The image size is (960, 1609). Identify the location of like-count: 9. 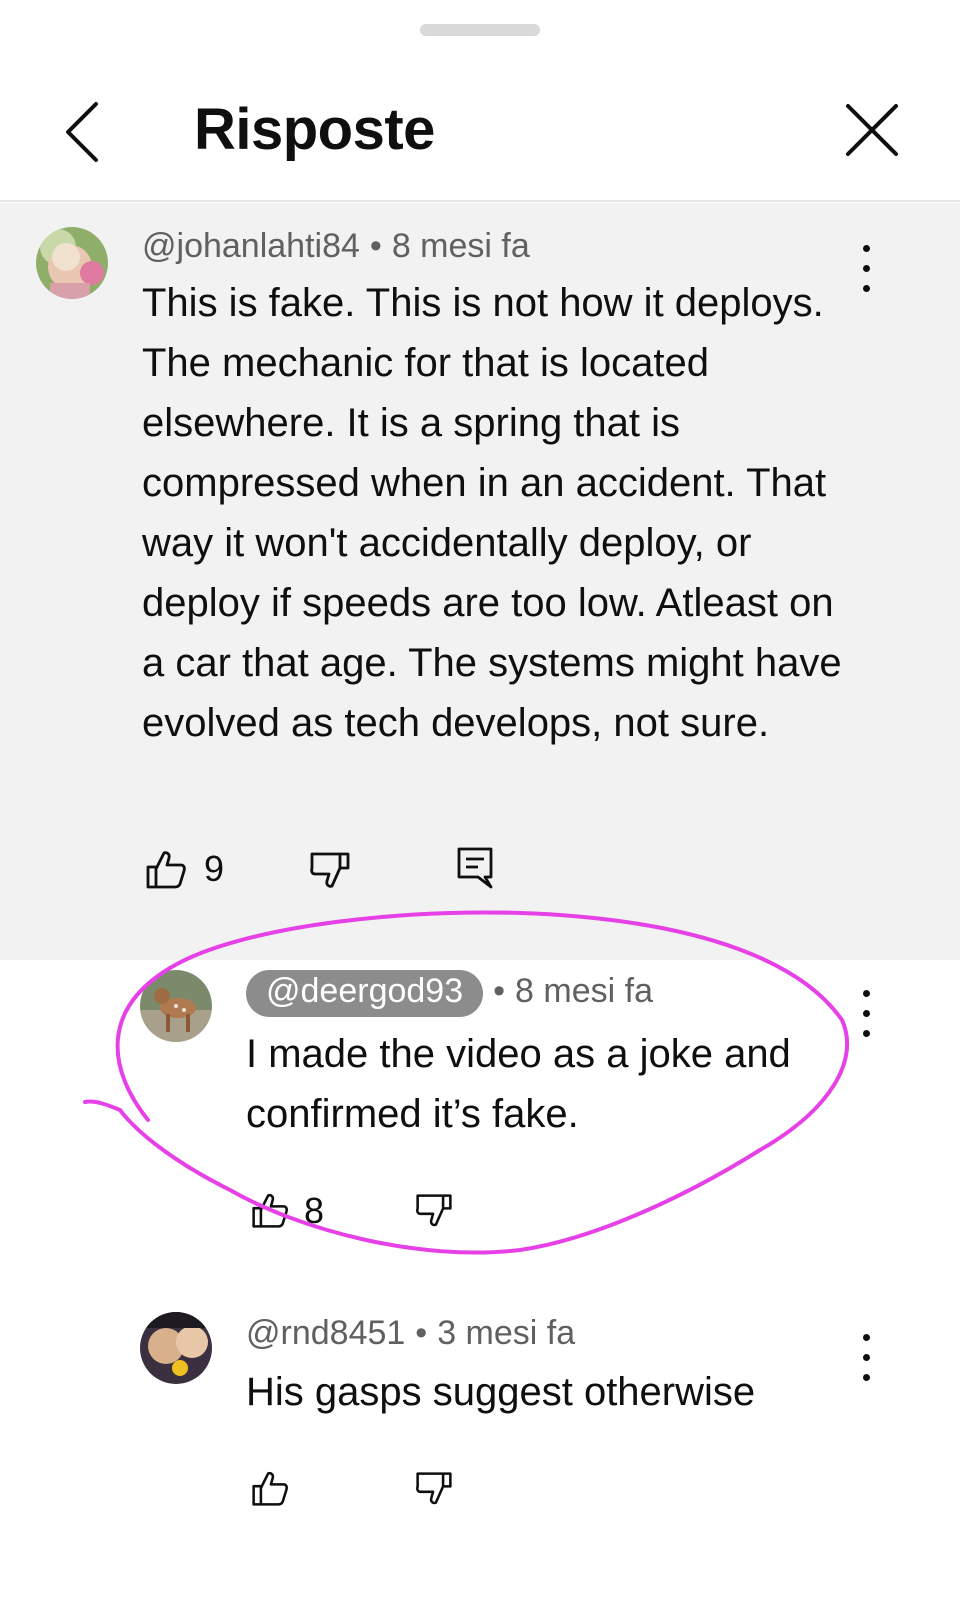
(214, 868).